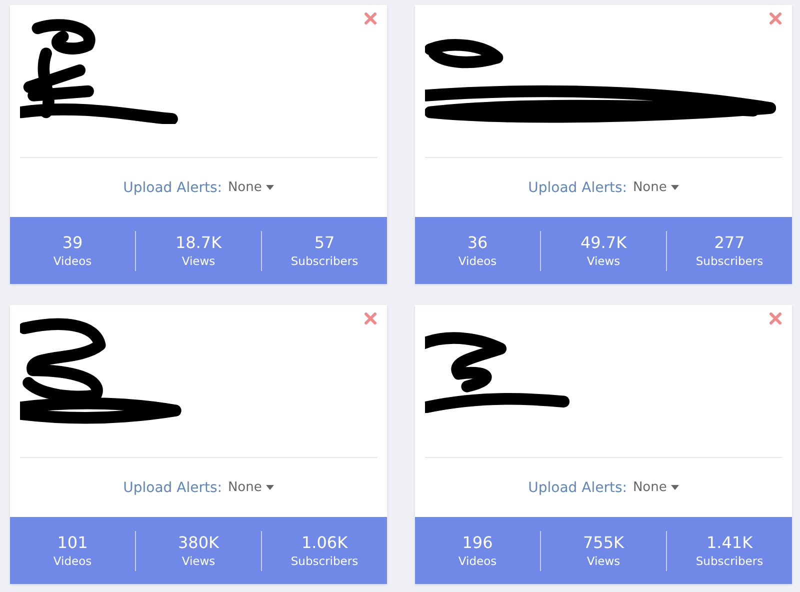 The width and height of the screenshot is (800, 592). I want to click on stat-value: 380K, so click(199, 542).